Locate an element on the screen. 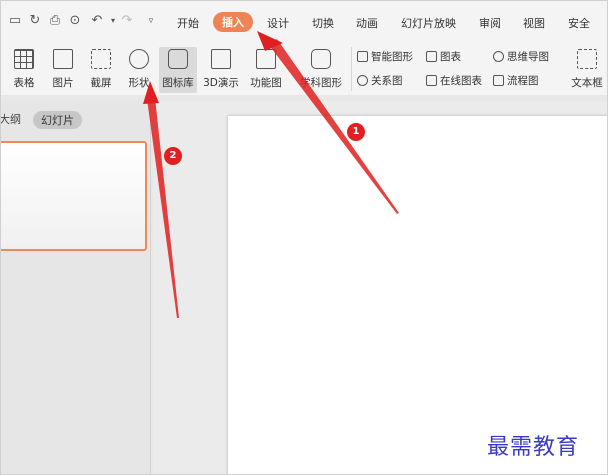 This screenshot has height=475, width=608. tab-insert: 插入 is located at coordinates (233, 22).